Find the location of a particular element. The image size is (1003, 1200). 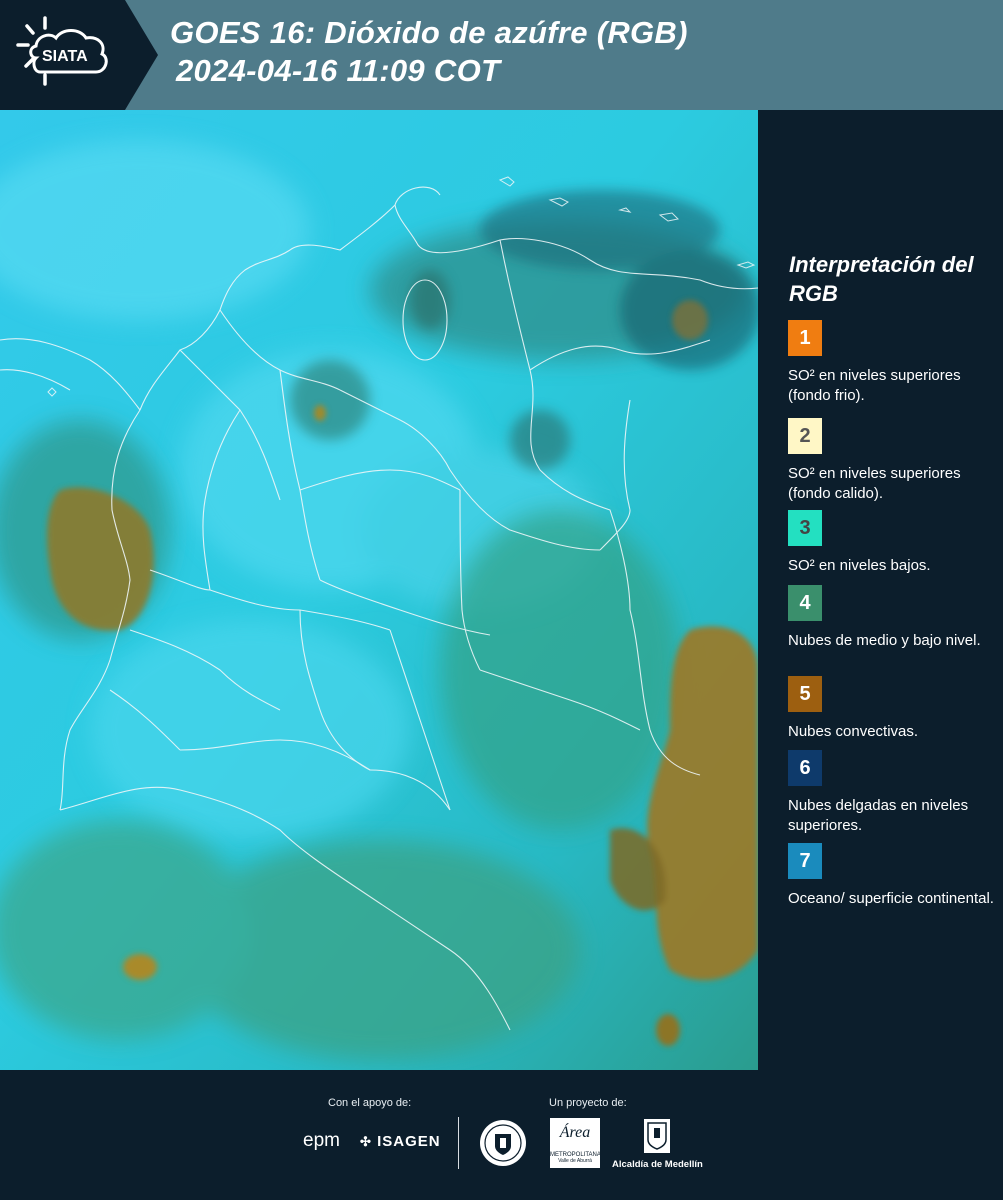

support-label: Con el apoyo de: is located at coordinates (370, 1103).